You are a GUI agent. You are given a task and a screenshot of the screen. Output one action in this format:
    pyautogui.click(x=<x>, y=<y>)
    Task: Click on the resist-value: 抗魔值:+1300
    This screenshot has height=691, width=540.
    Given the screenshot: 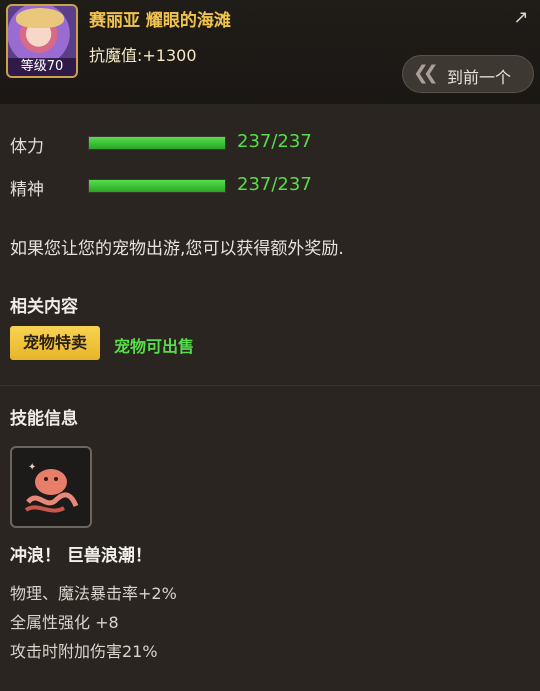 What is the action you would take?
    pyautogui.click(x=143, y=55)
    